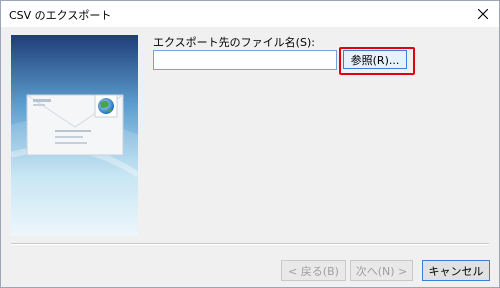  Describe the element at coordinates (245, 60) in the screenshot. I see `filename-input` at that location.